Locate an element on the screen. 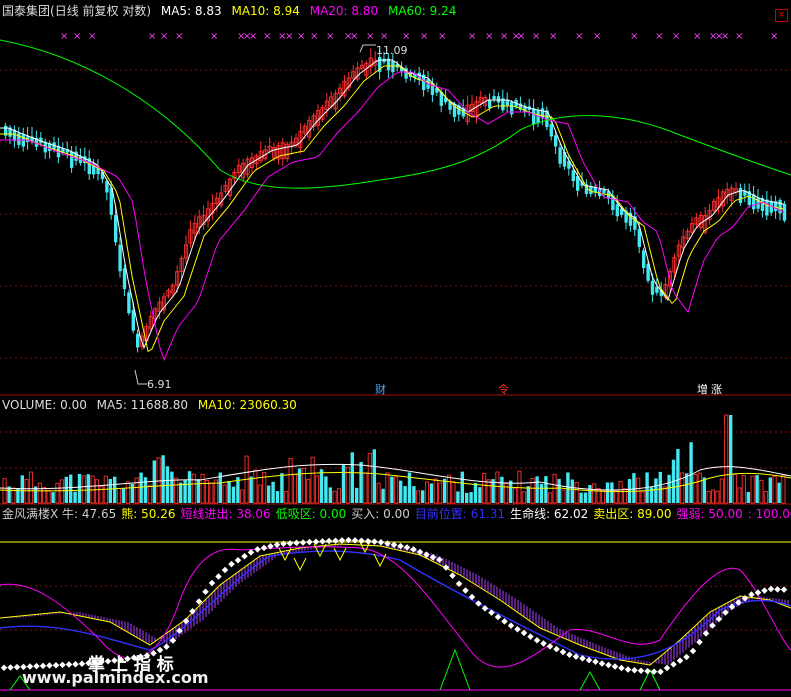 Image resolution: width=791 pixels, height=697 pixels. event-ling: 令 is located at coordinates (503, 389).